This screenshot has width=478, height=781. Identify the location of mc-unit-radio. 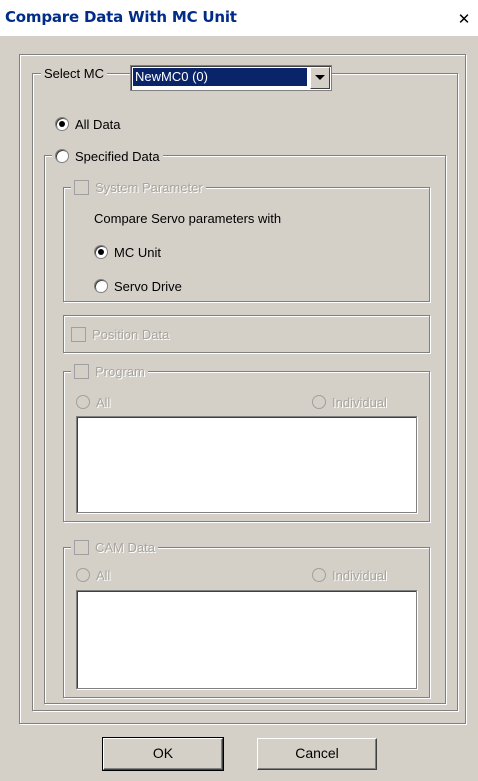
(101, 252).